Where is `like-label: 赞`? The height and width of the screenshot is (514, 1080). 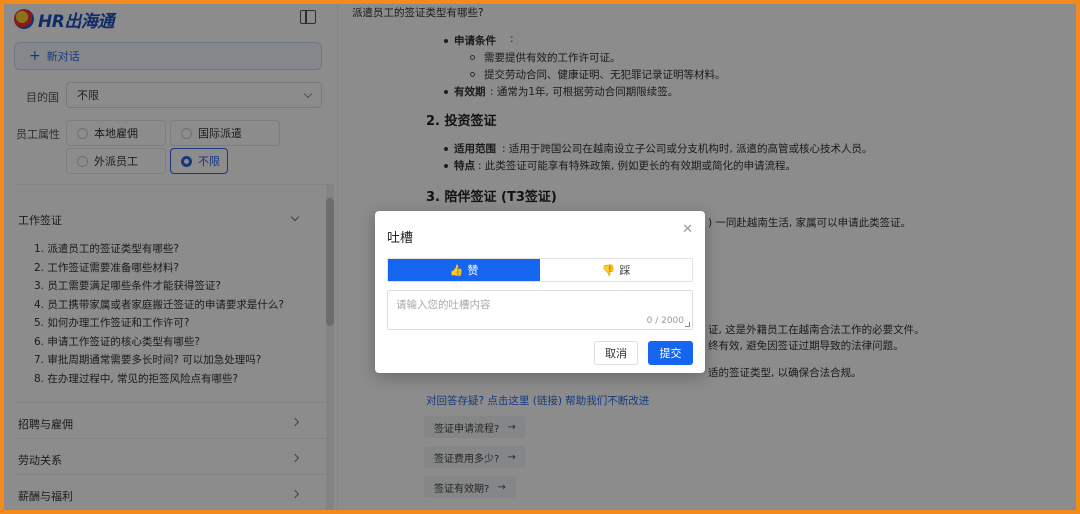
like-label: 赞 is located at coordinates (473, 270).